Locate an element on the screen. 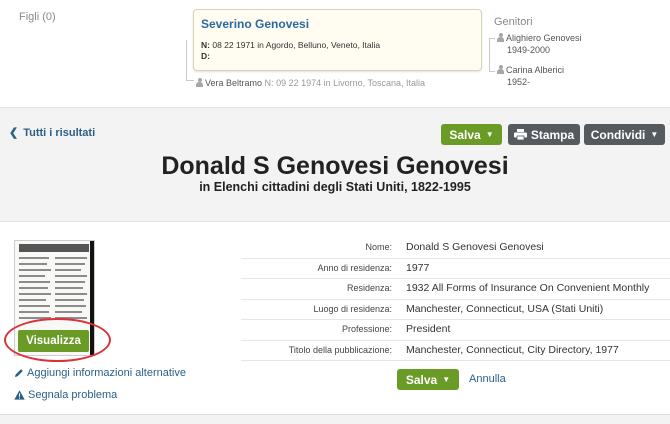 The height and width of the screenshot is (424, 670). detail-label: Anno di residenza: is located at coordinates (354, 267).